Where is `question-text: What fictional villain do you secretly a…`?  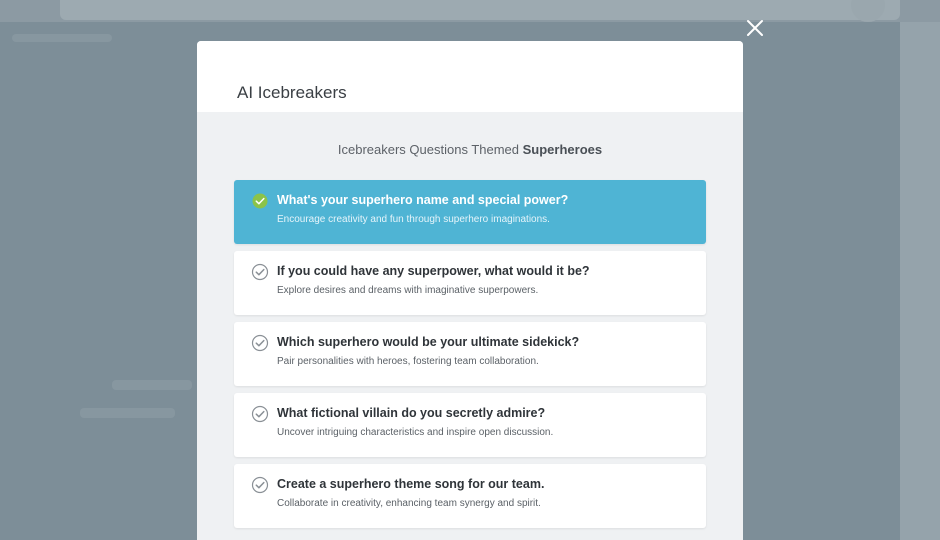
question-text: What fictional villain do you secretly a… is located at coordinates (411, 413).